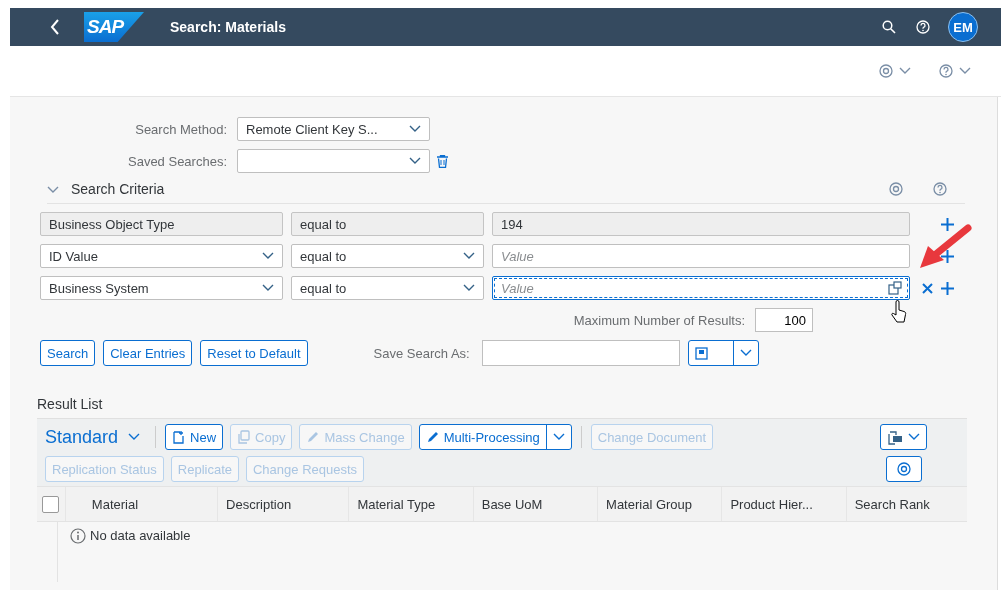 The width and height of the screenshot is (1001, 590). Describe the element at coordinates (899, 312) in the screenshot. I see `hand-cursor-icon` at that location.